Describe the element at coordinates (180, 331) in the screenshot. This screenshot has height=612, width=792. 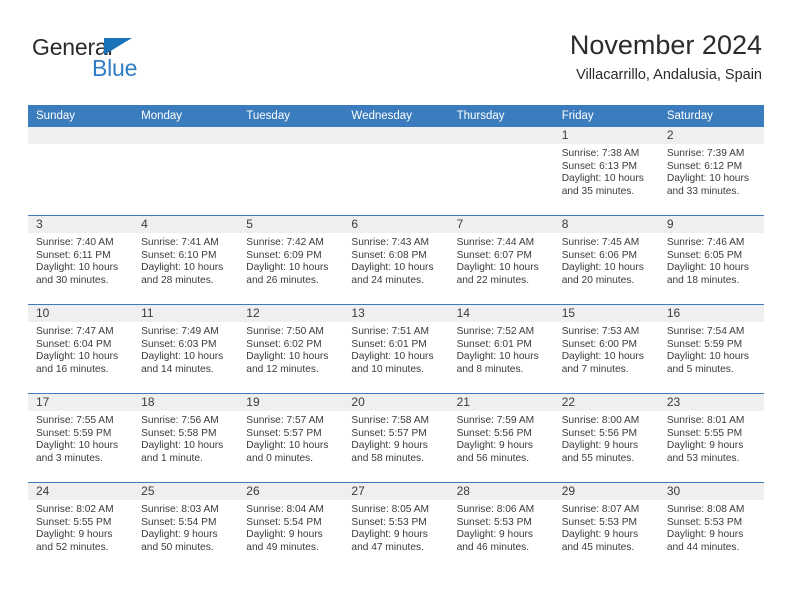
I see `sunrise-text: Sunrise: 7:49 AM` at that location.